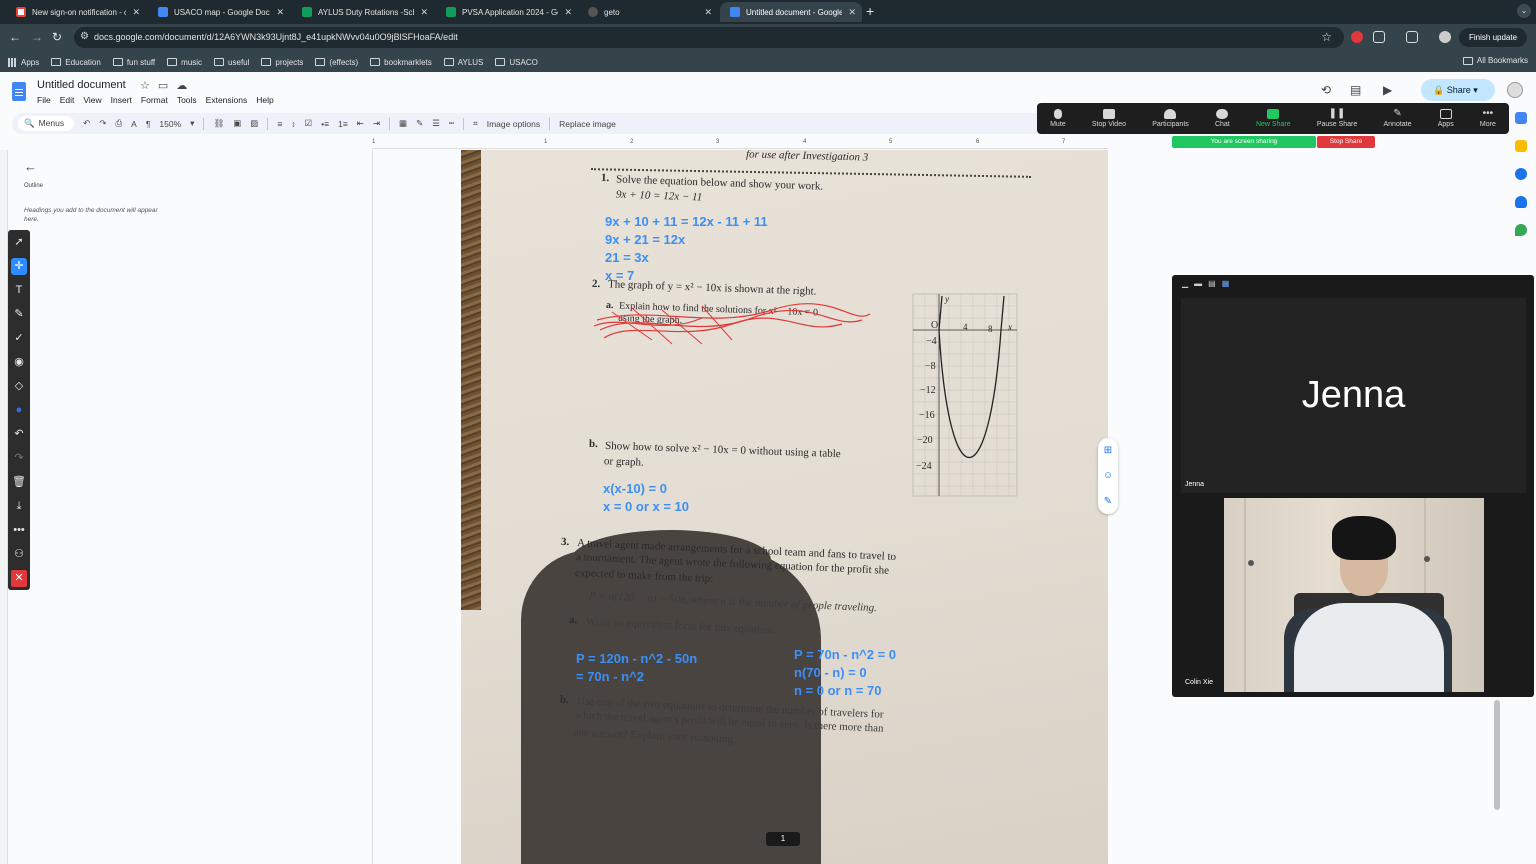 The width and height of the screenshot is (1536, 864). Describe the element at coordinates (19, 362) in the screenshot. I see `spotlight-icon: ◉` at that location.